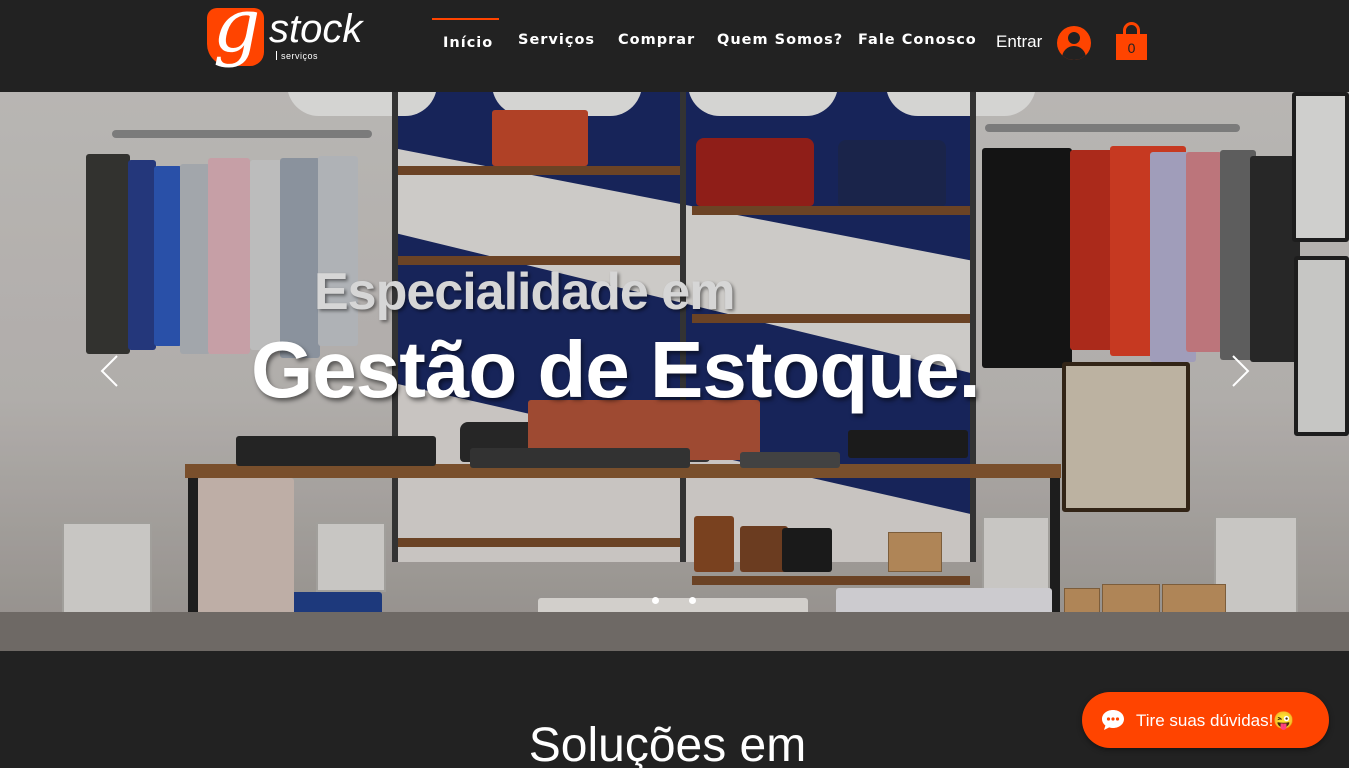 This screenshot has width=1349, height=768. What do you see at coordinates (1240, 371) in the screenshot?
I see `chevron-right-icon` at bounding box center [1240, 371].